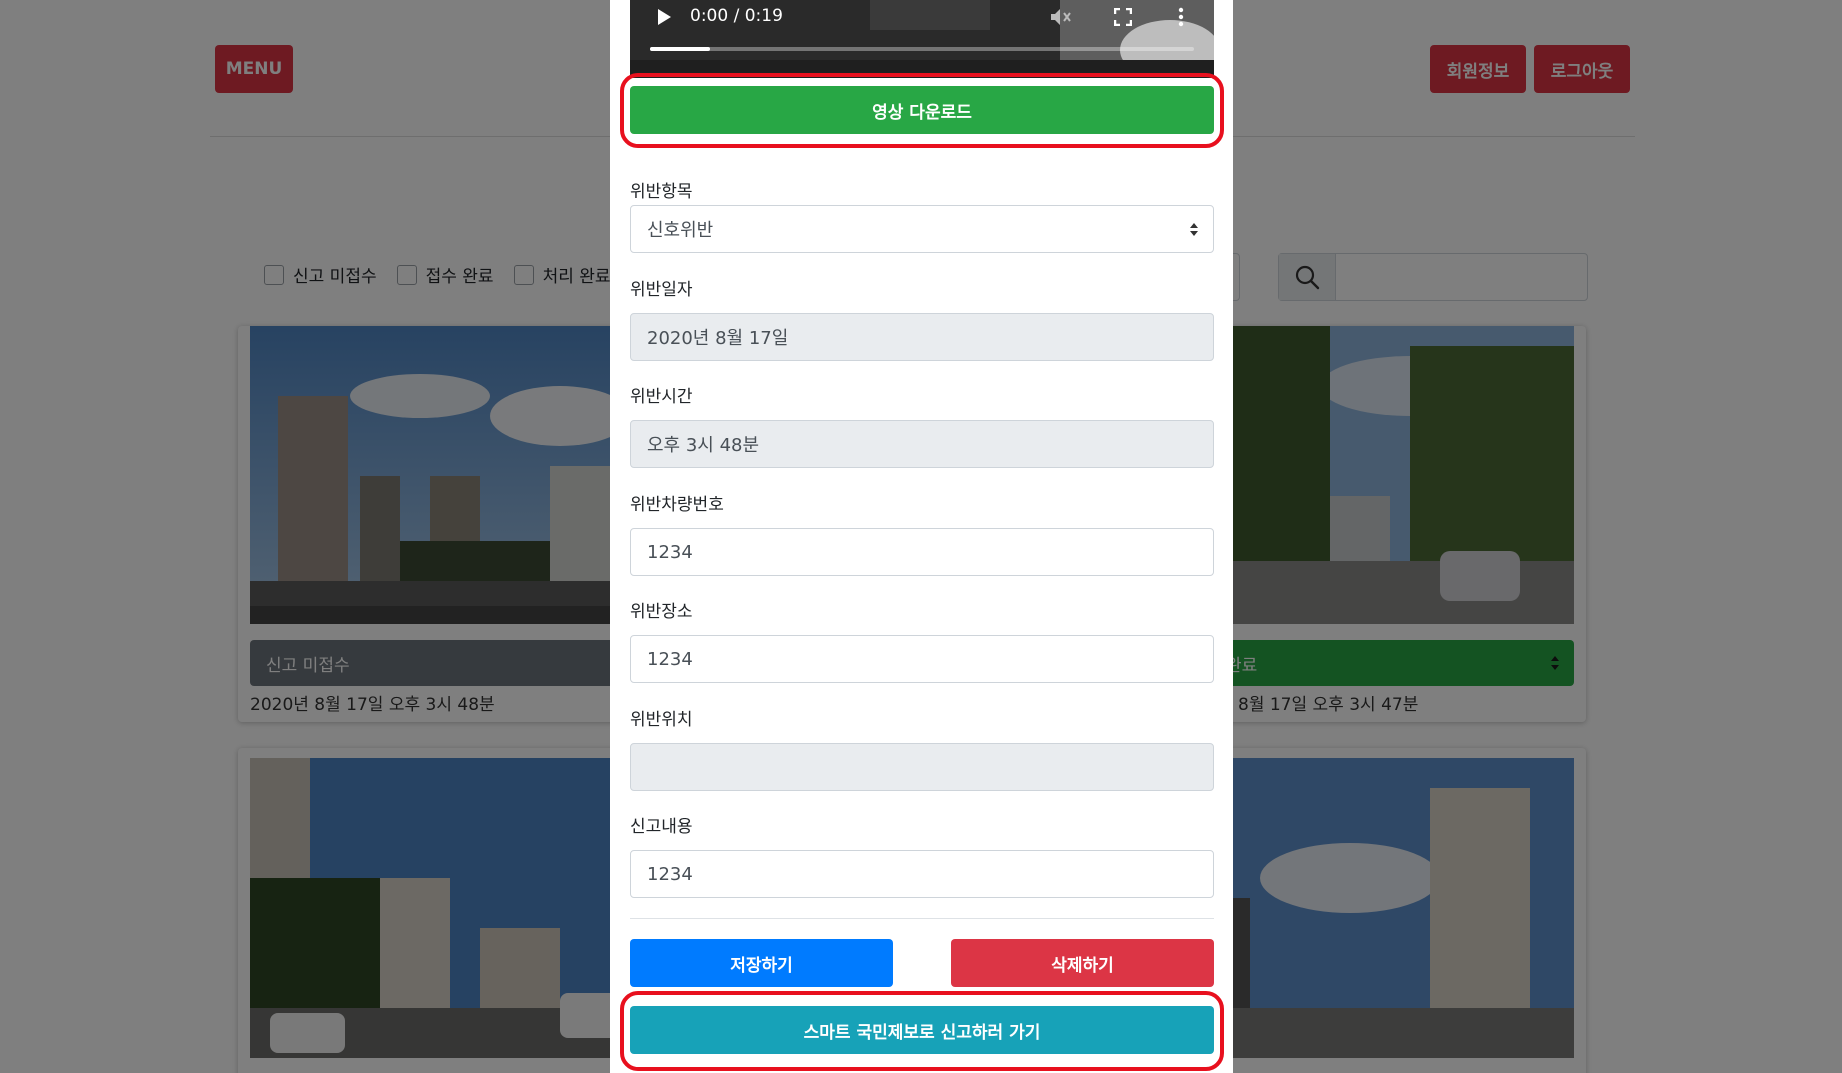  I want to click on select-arrows-icon, so click(1194, 229).